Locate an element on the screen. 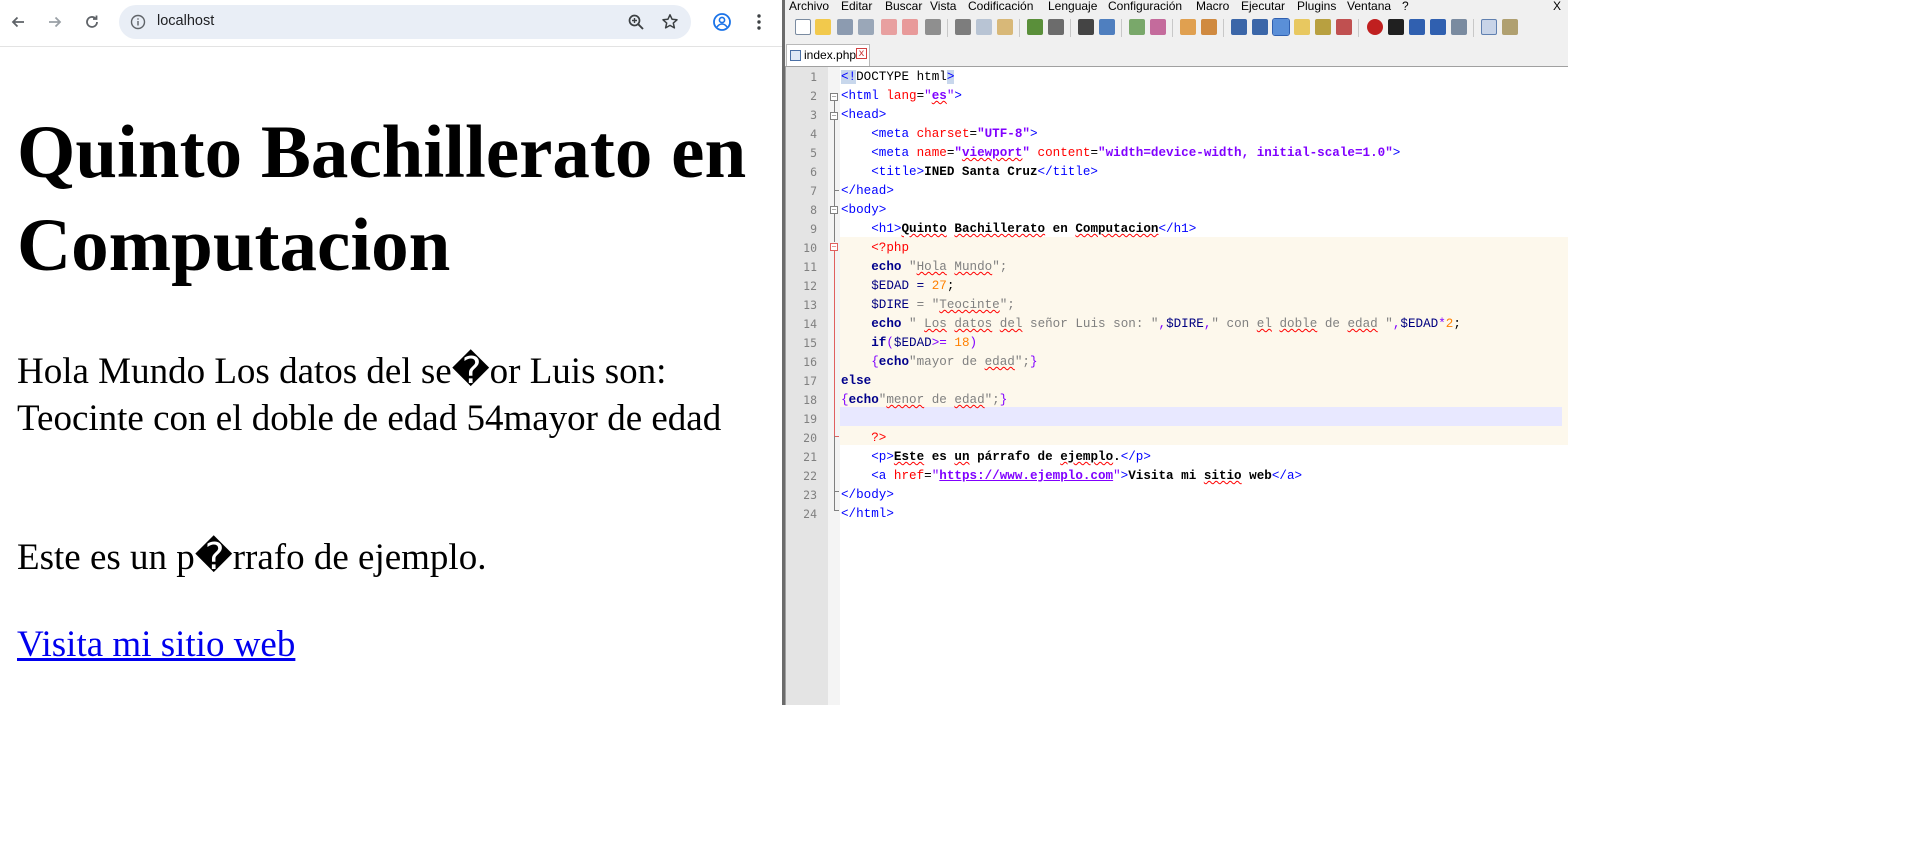 The height and width of the screenshot is (861, 1915). page-paragraph: Este es un p�rrafo de ejemplo. is located at coordinates (252, 557).